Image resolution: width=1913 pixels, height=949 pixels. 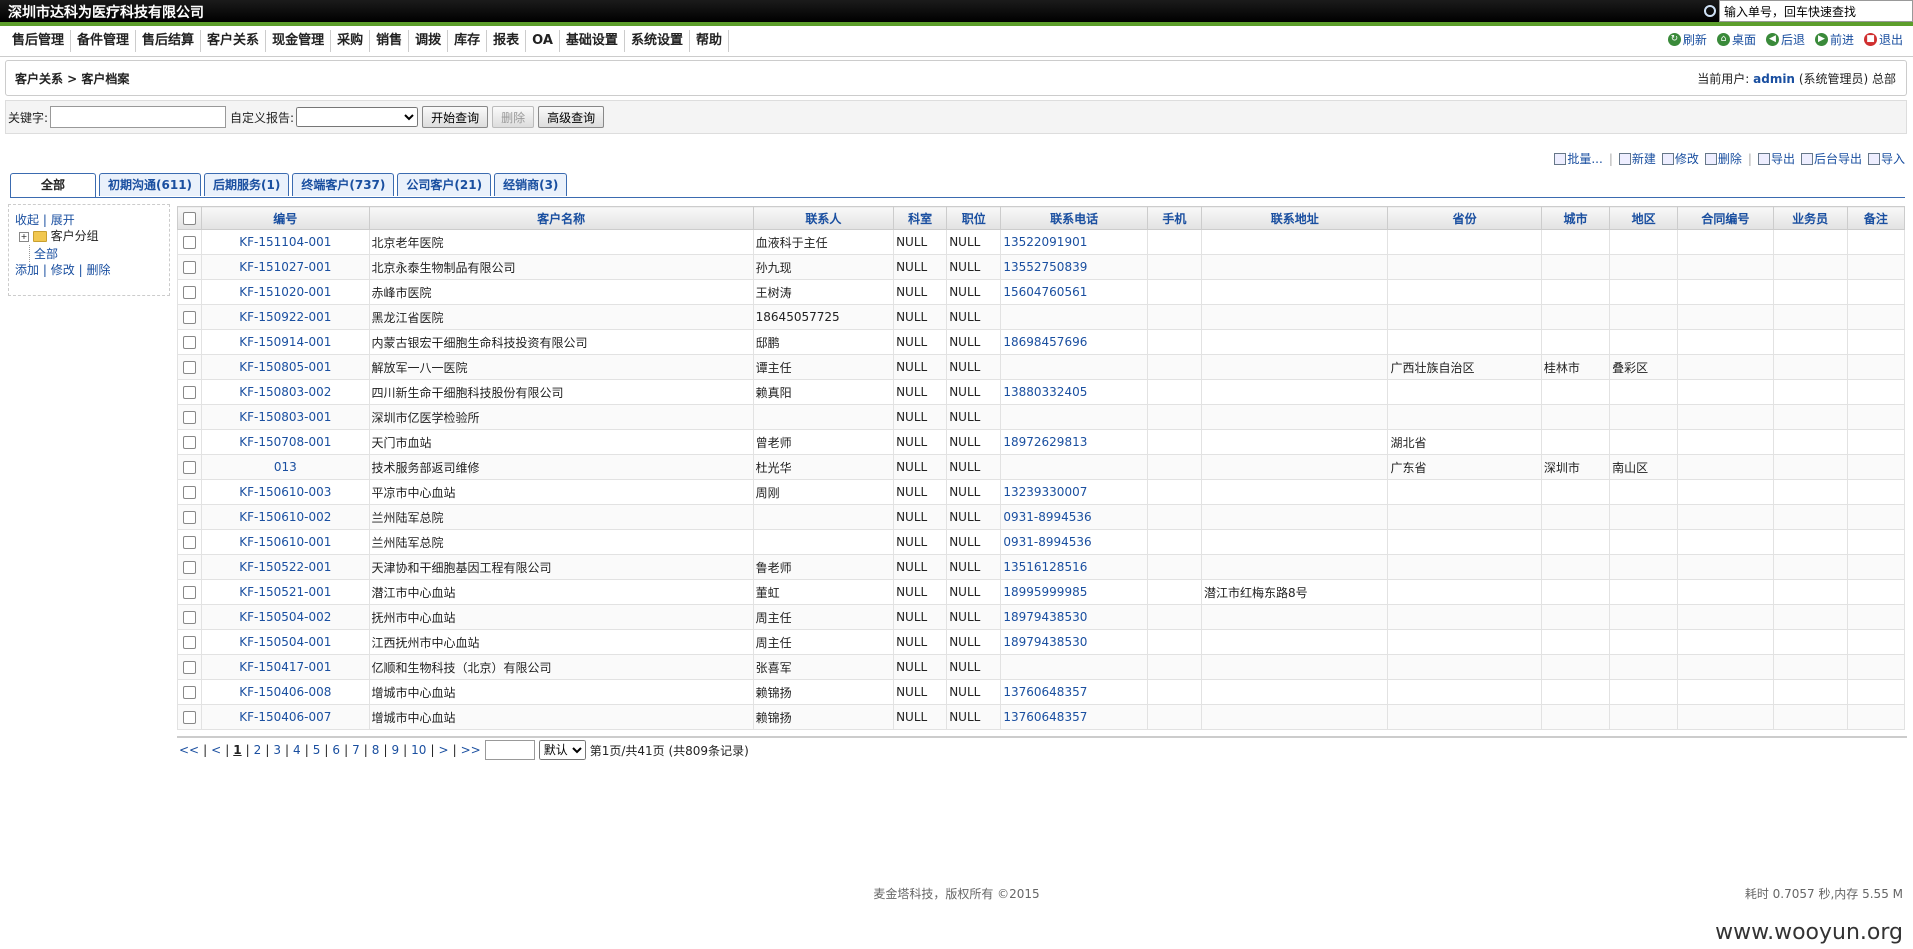 I want to click on start-query-button: 开始查询, so click(x=455, y=117).